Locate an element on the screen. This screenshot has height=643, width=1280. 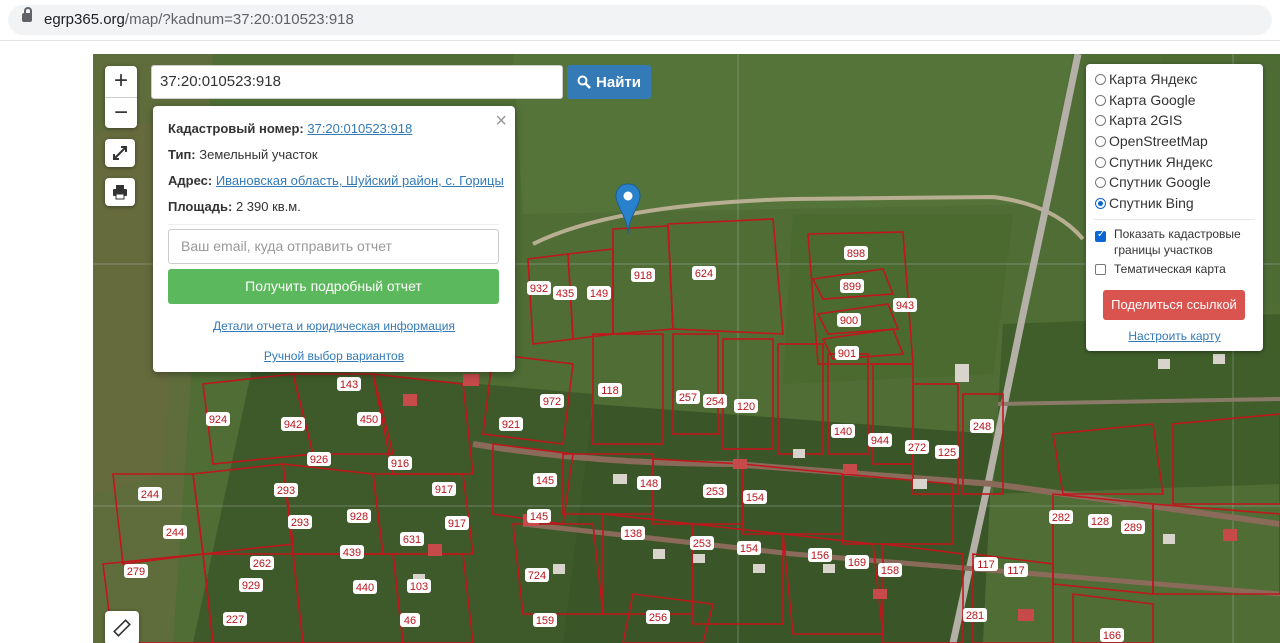
show-boundaries-toggle: Показать кадастровые границы участков is located at coordinates (1175, 242).